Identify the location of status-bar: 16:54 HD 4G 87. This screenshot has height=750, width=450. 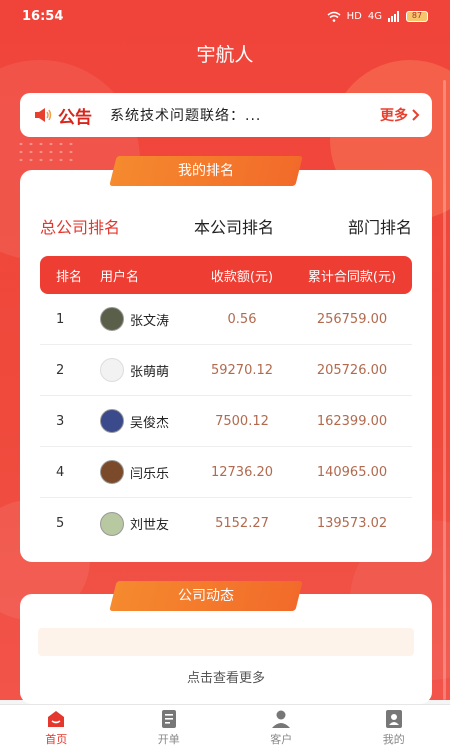
(225, 16).